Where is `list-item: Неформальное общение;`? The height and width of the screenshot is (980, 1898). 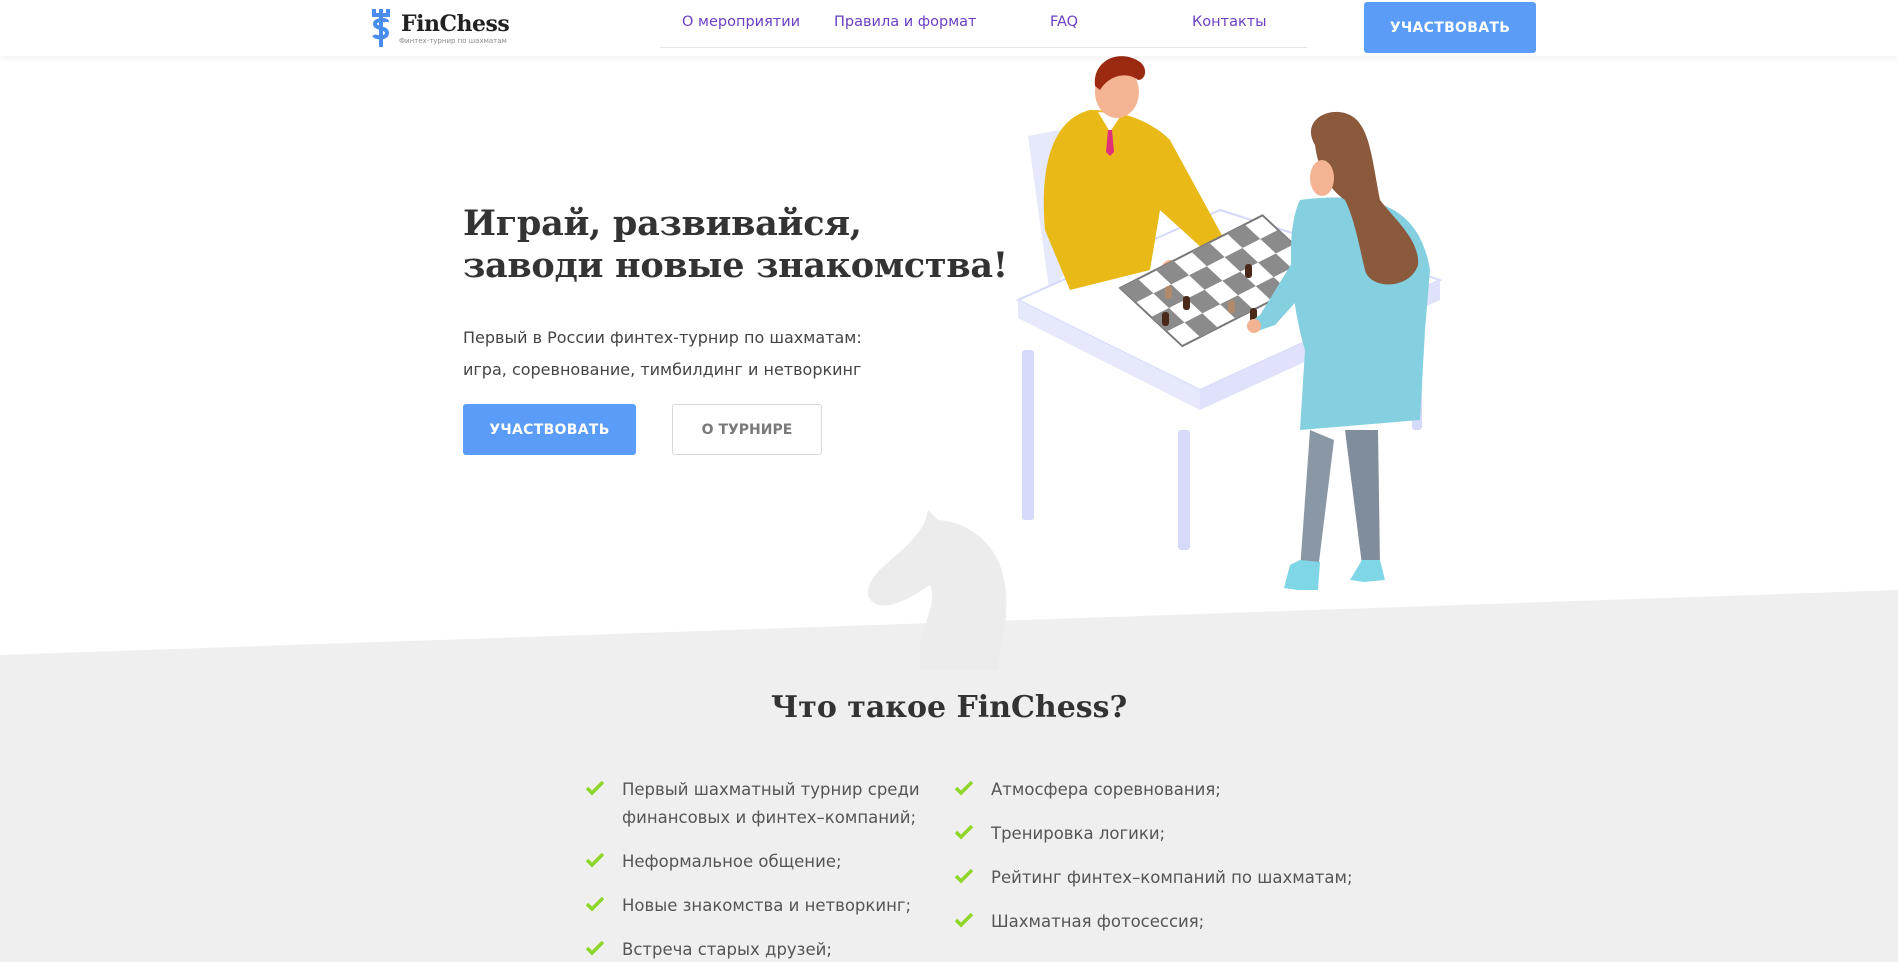 list-item: Неформальное общение; is located at coordinates (756, 862).